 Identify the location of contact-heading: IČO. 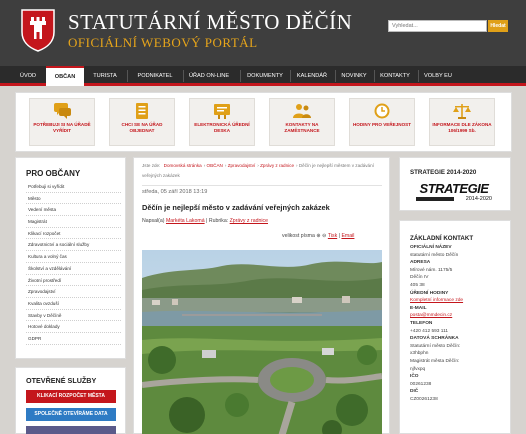
(414, 377).